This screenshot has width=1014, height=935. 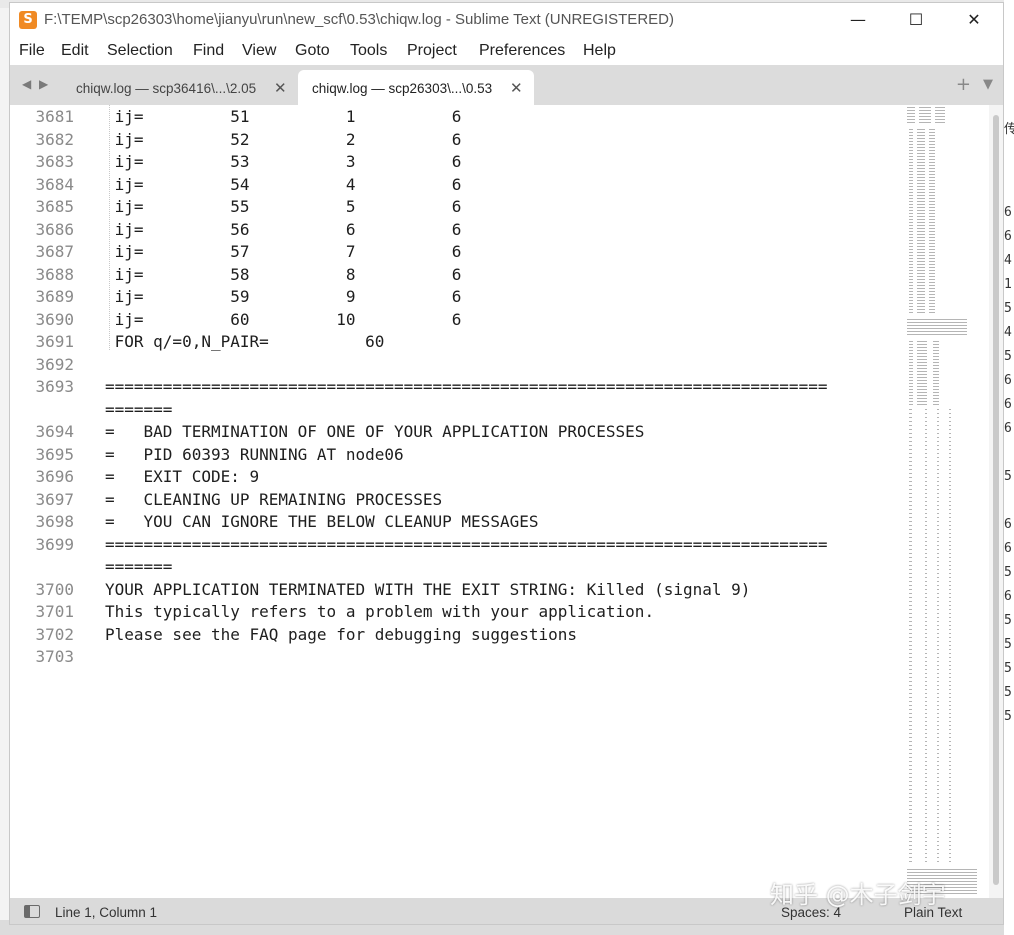 I want to click on code-line: = CLEANING UP REMAINING PROCESSES, so click(x=273, y=499).